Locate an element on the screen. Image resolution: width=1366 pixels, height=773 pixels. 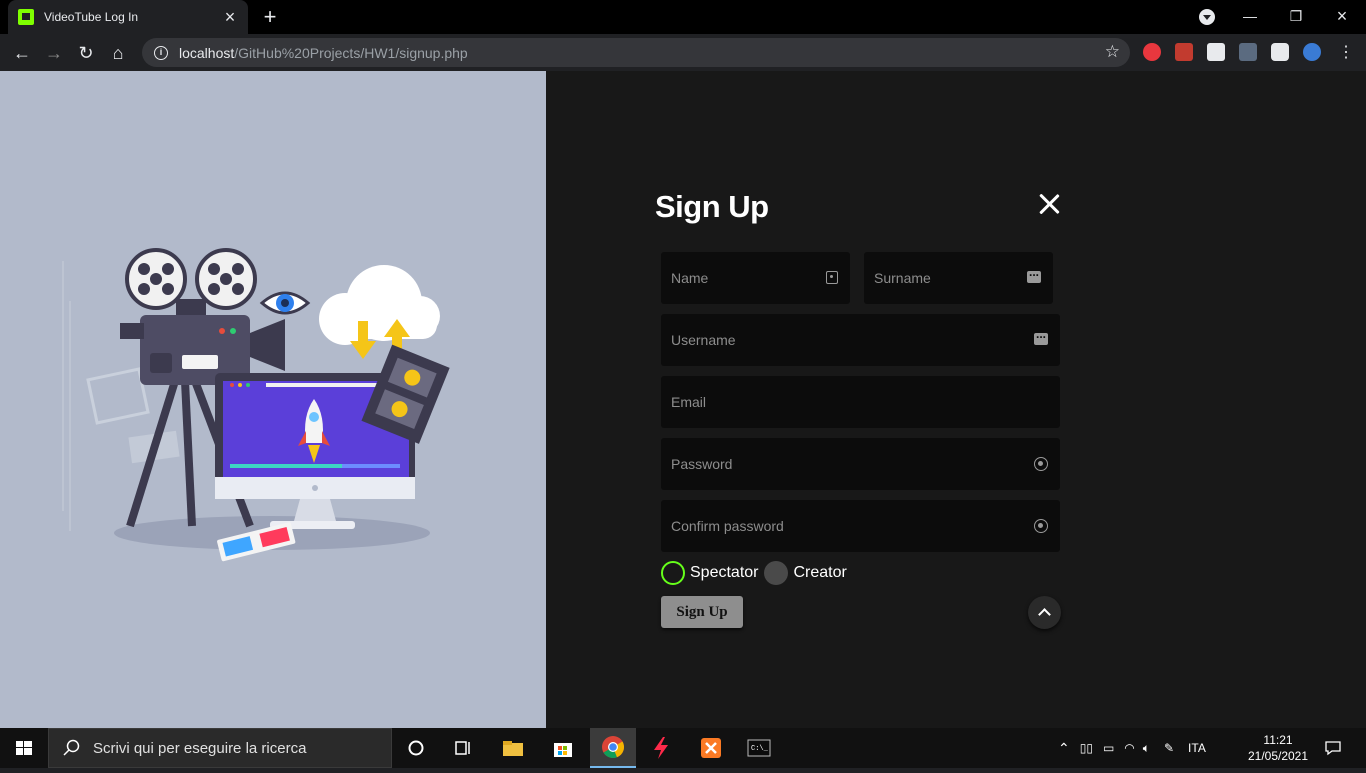
store-icon is located at coordinates (563, 748).